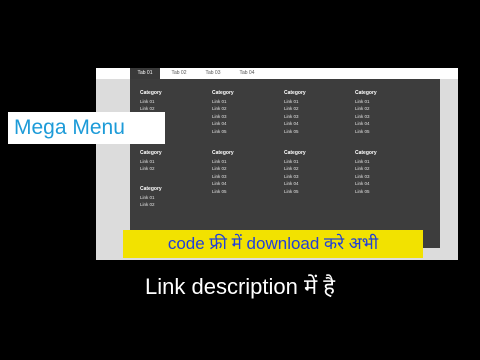 The image size is (480, 360). Describe the element at coordinates (273, 244) in the screenshot. I see `code-banner: code फ्री में download करे अभी` at that location.